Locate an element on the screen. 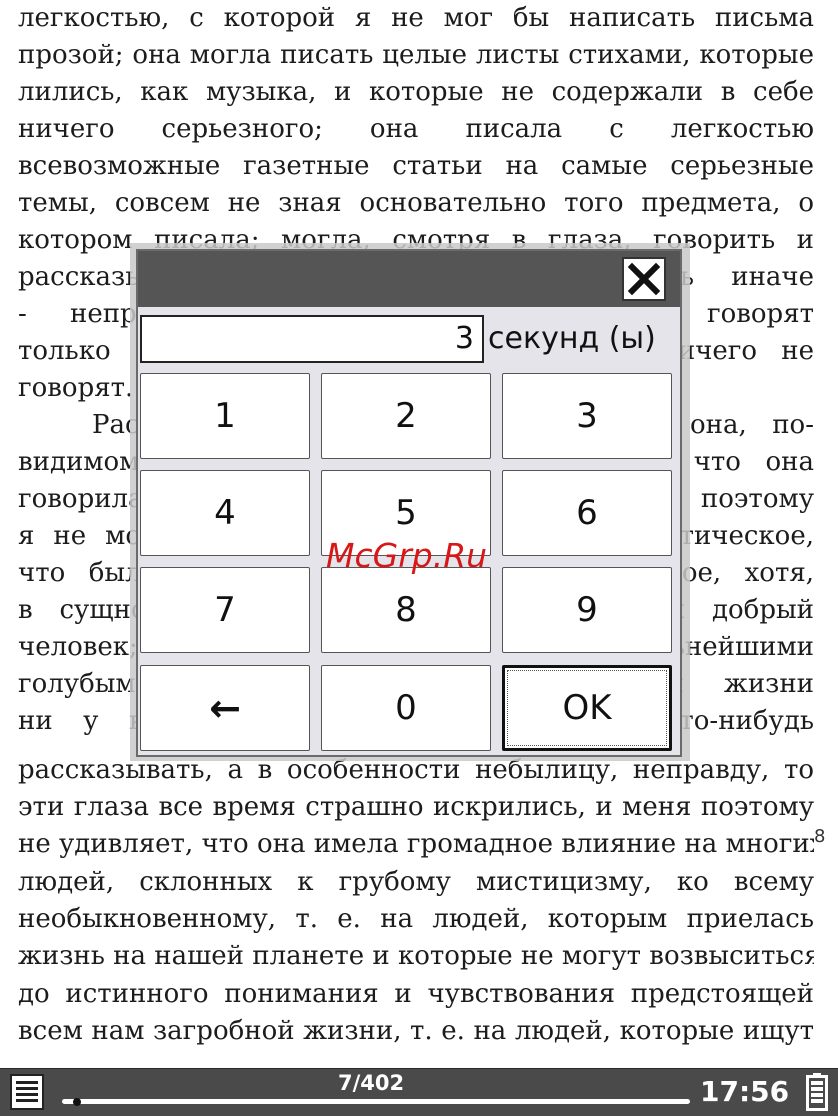 This screenshot has height=1116, width=838. key-4: 4 is located at coordinates (225, 513).